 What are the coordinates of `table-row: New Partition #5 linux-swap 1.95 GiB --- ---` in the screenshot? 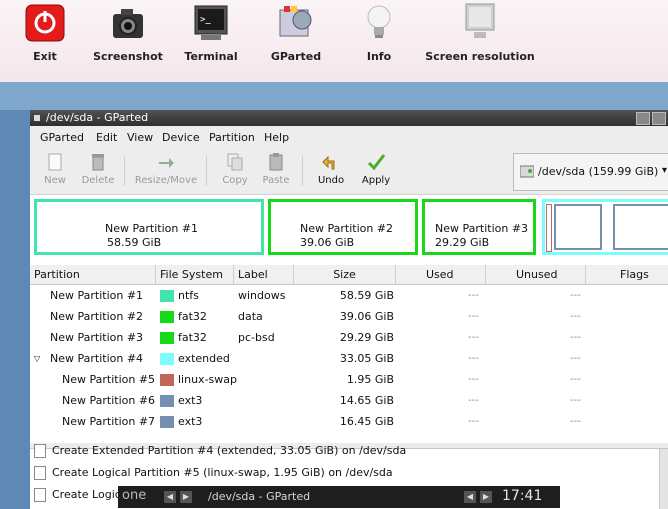 It's located at (349, 380).